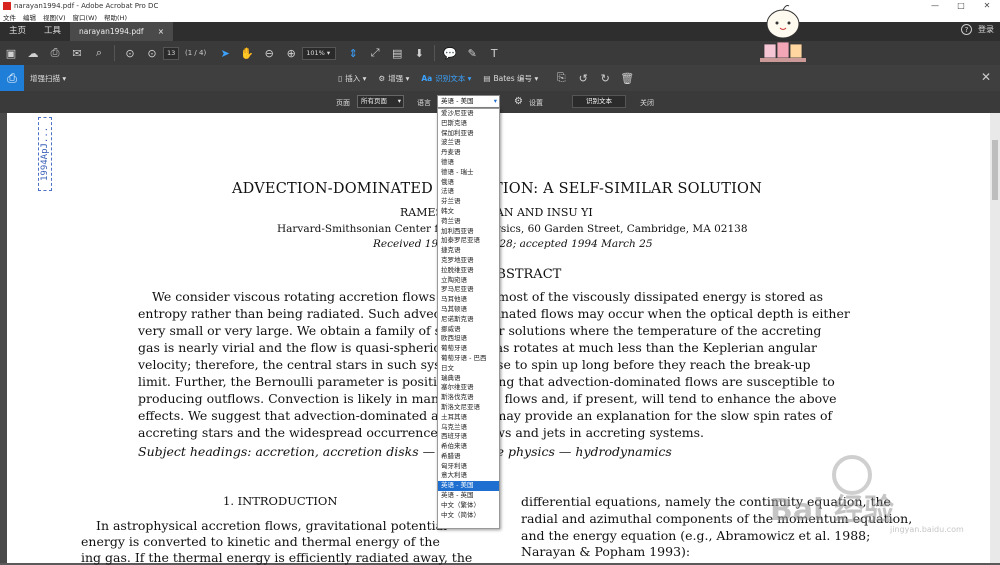 The width and height of the screenshot is (1000, 565). I want to click on language-option: 英语 - 美国, so click(468, 486).